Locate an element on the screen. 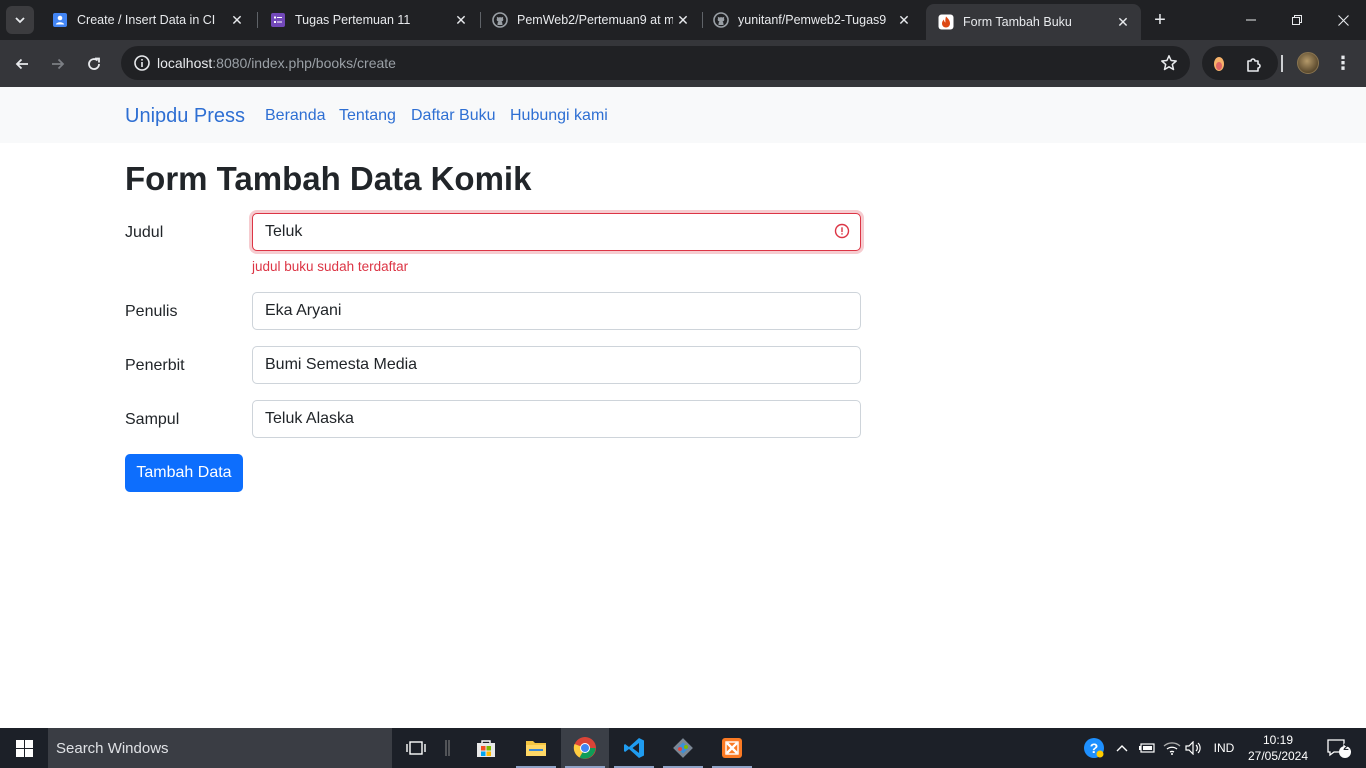 The height and width of the screenshot is (768, 1366). search-placeholder: Search Windows is located at coordinates (112, 748).